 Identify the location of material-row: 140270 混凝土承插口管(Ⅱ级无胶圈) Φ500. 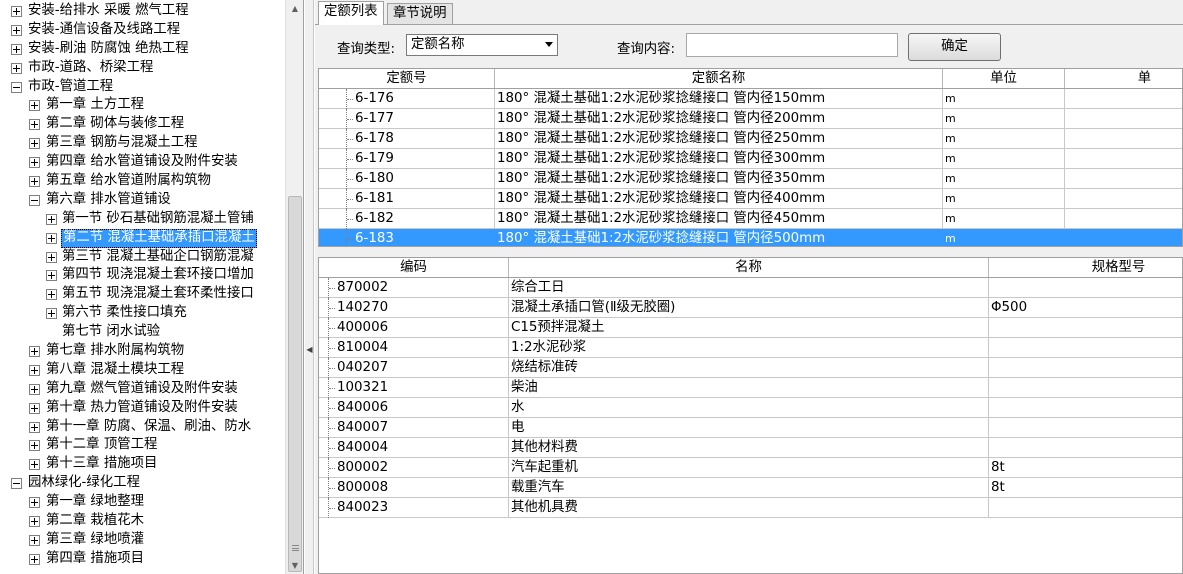
(750, 308).